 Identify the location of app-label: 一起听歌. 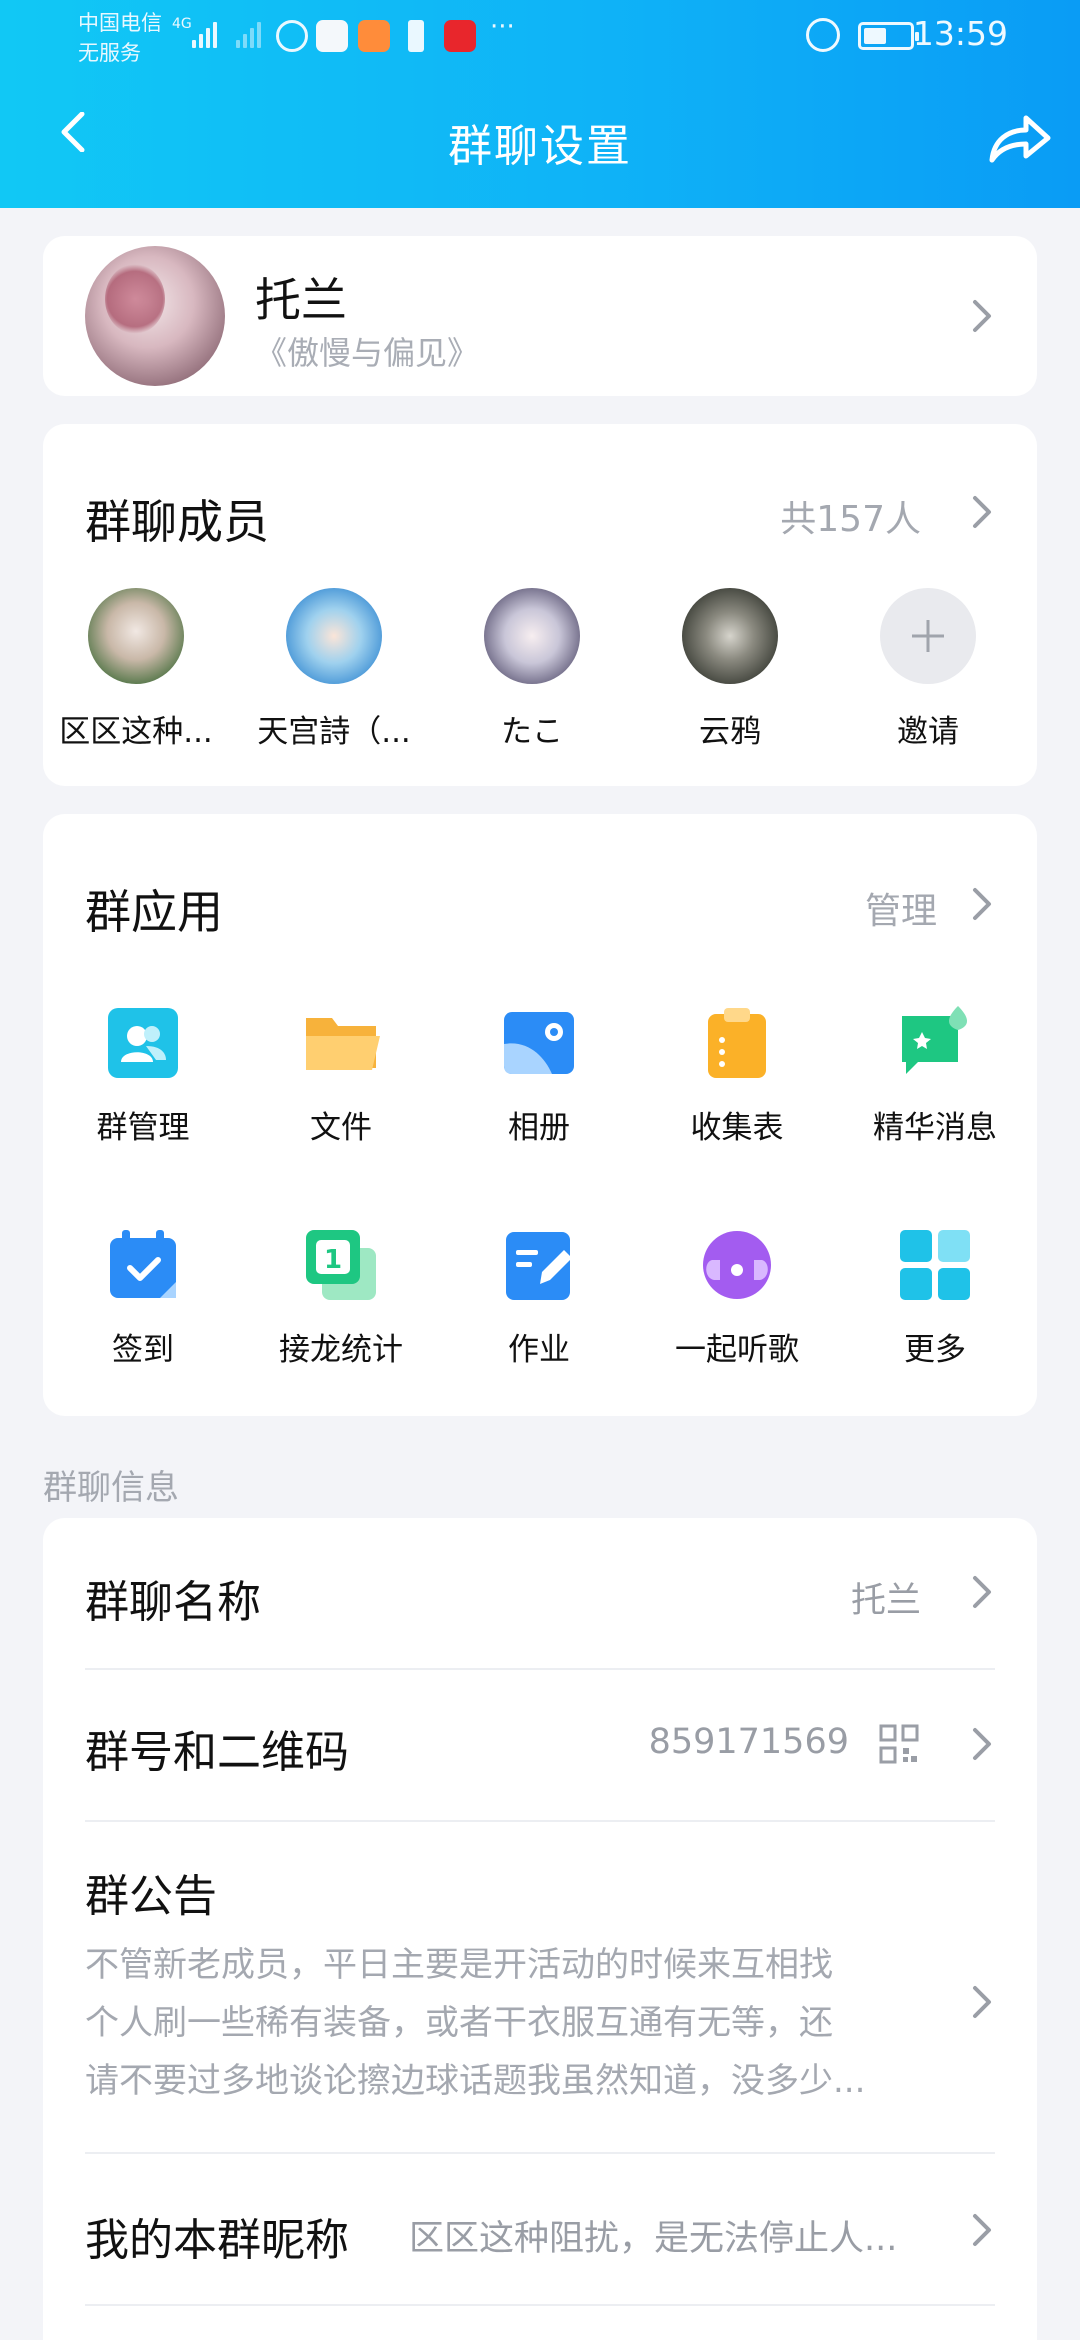
(737, 1350).